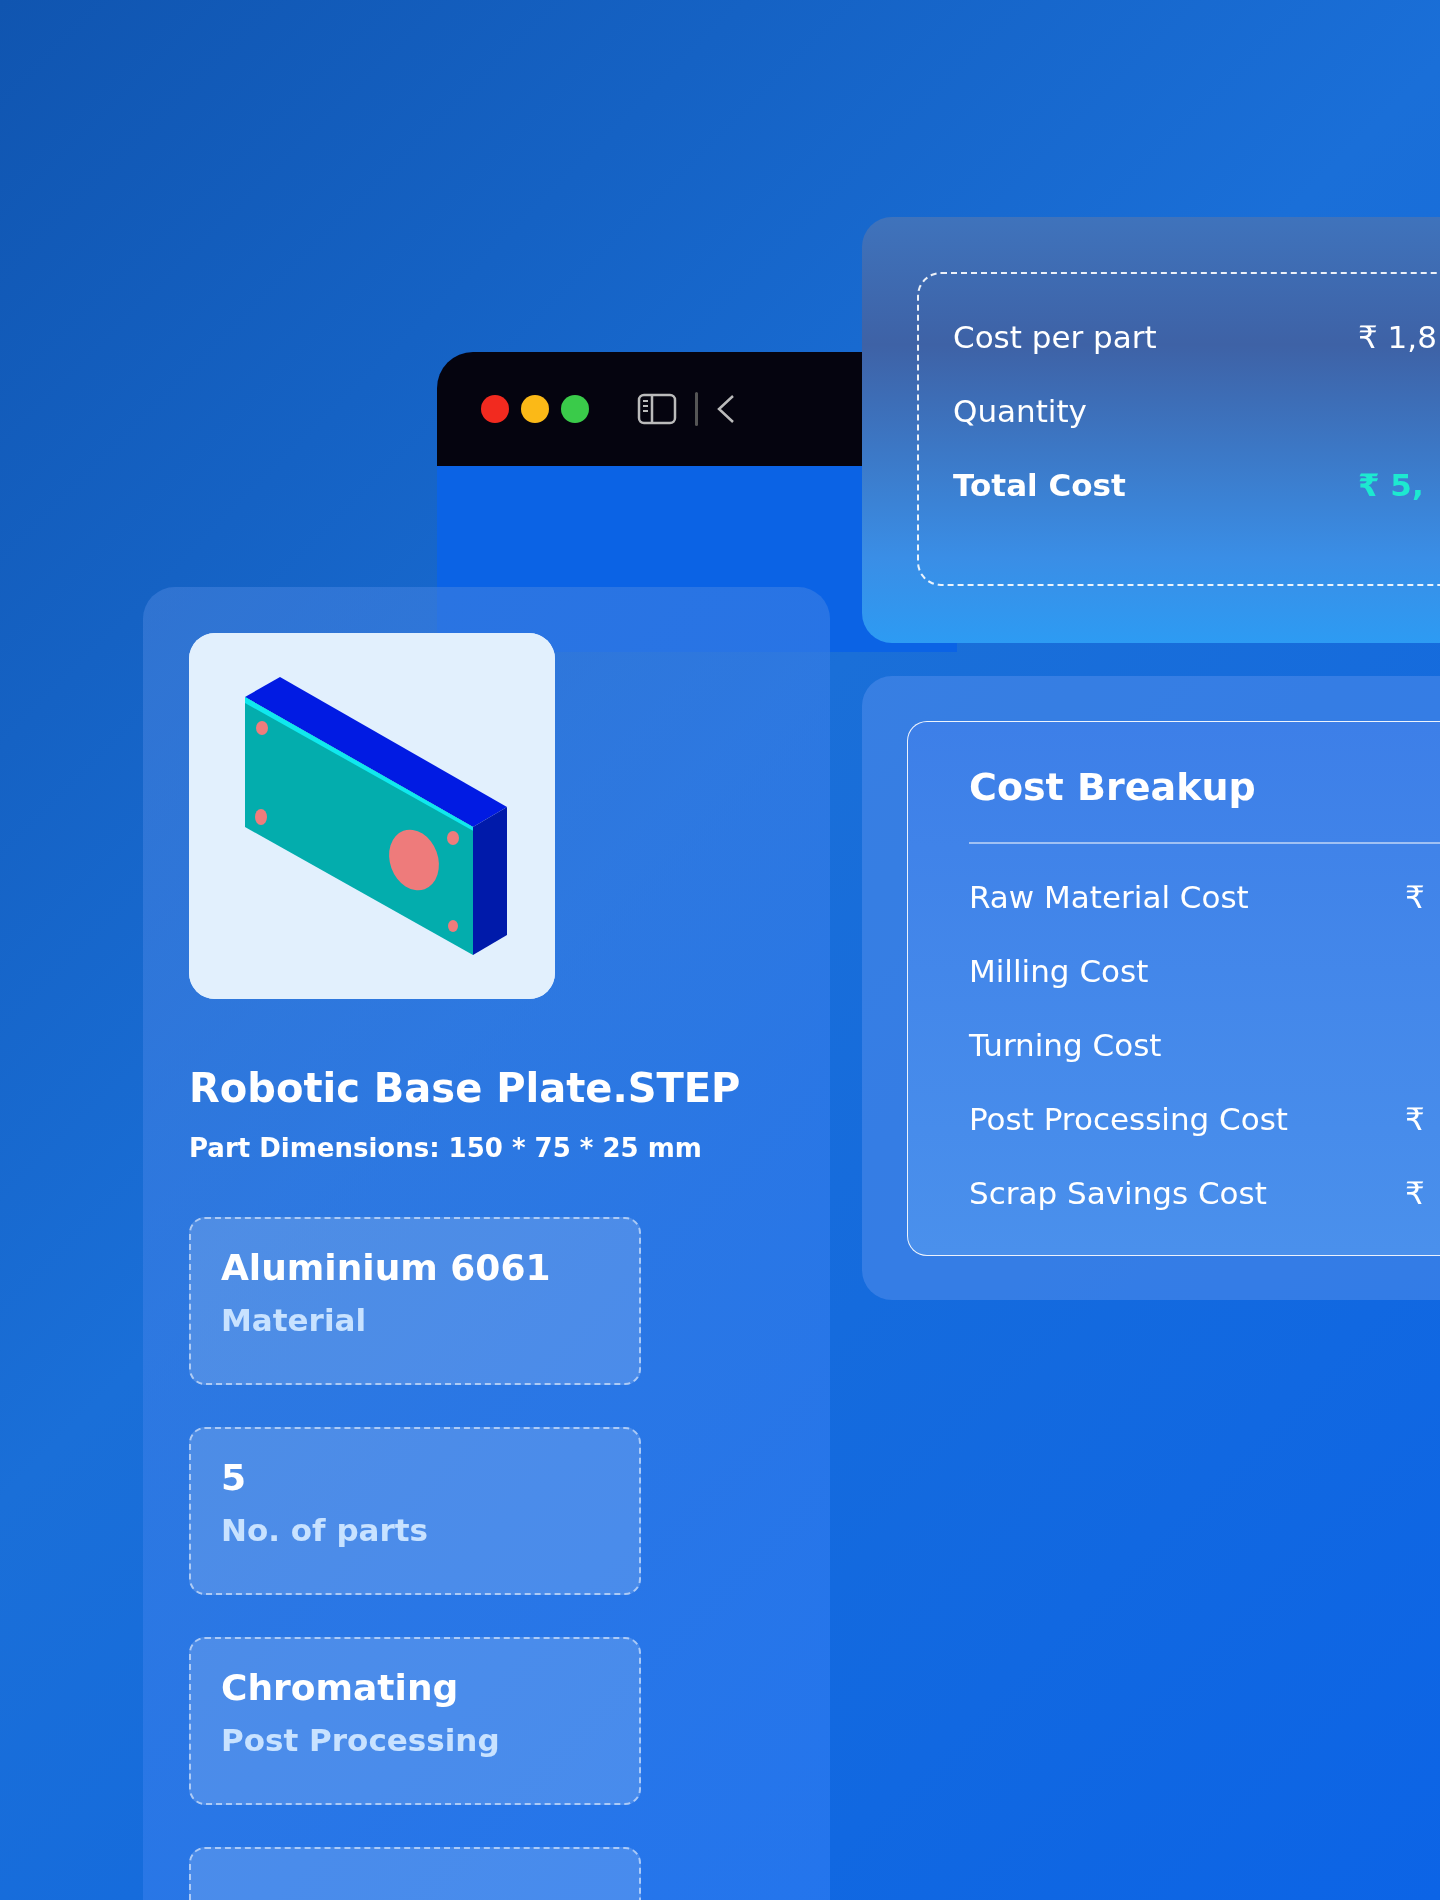 The width and height of the screenshot is (1440, 1900). What do you see at coordinates (361, 1740) in the screenshot?
I see `spec-label: Post Processing` at bounding box center [361, 1740].